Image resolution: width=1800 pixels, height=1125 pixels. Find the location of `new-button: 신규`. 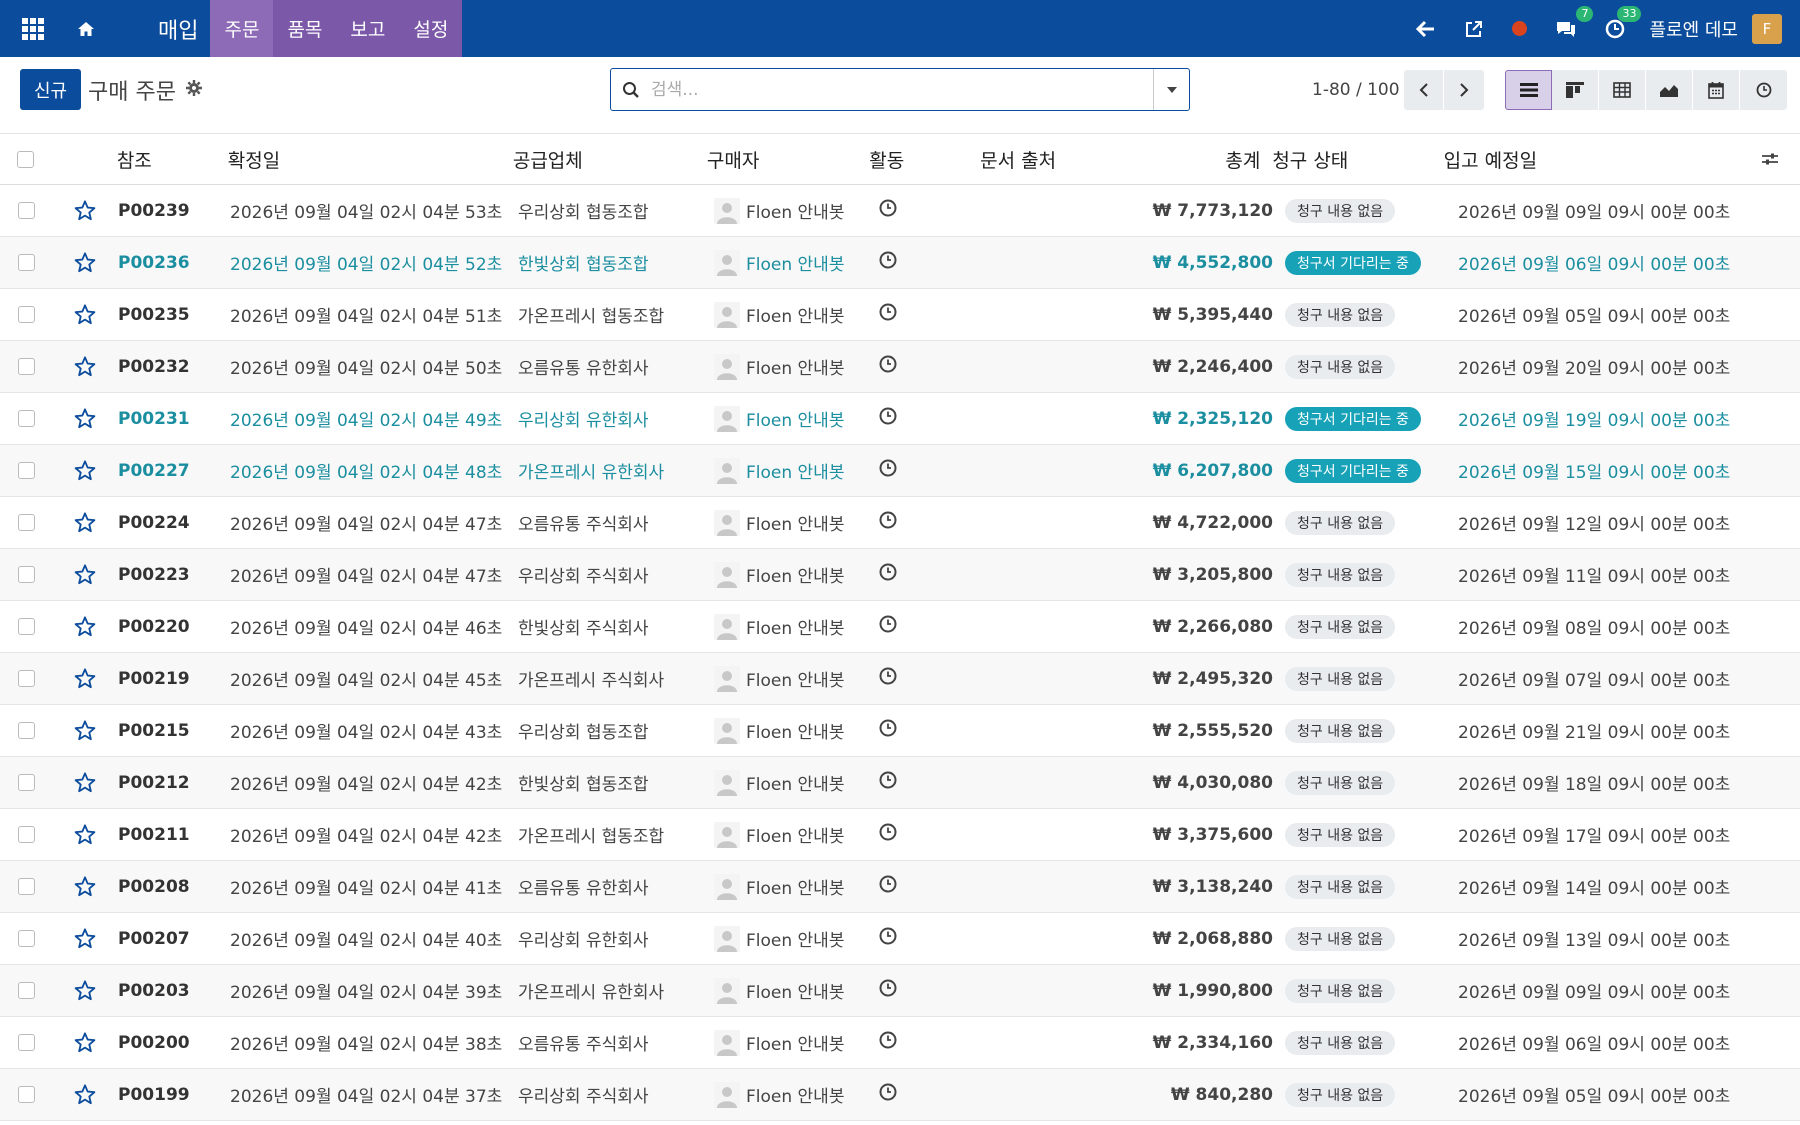

new-button: 신규 is located at coordinates (51, 89).